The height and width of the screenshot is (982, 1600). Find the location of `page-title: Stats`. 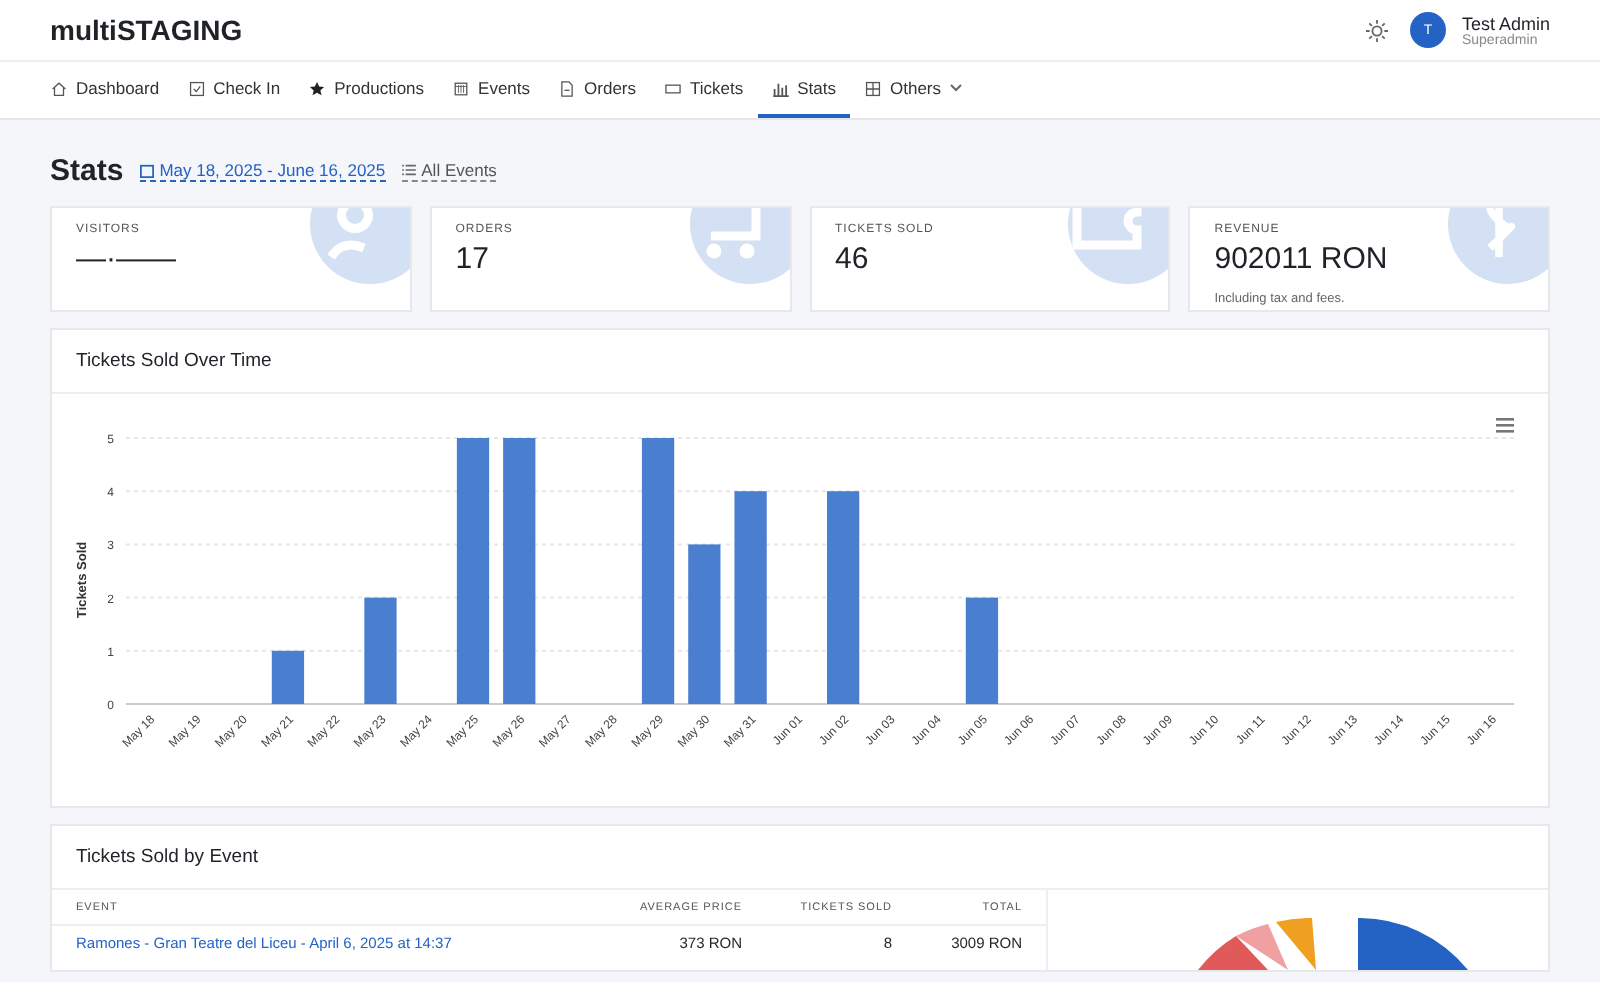

page-title: Stats is located at coordinates (87, 171).